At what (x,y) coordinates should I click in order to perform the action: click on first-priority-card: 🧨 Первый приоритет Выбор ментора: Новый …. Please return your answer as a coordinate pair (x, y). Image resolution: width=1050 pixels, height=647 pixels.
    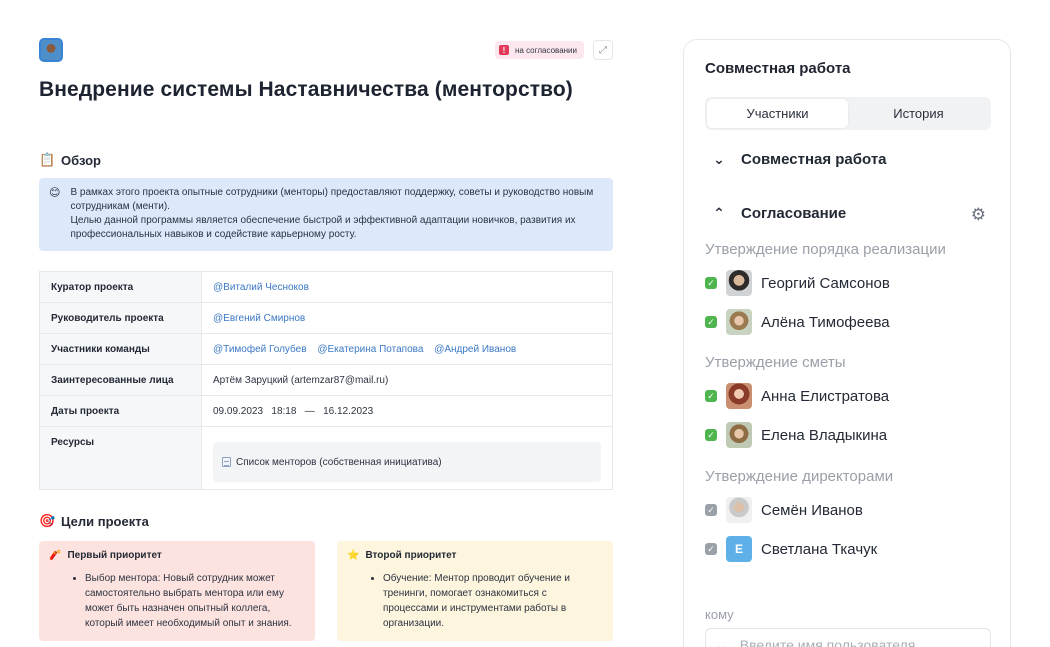
    Looking at the image, I should click on (177, 591).